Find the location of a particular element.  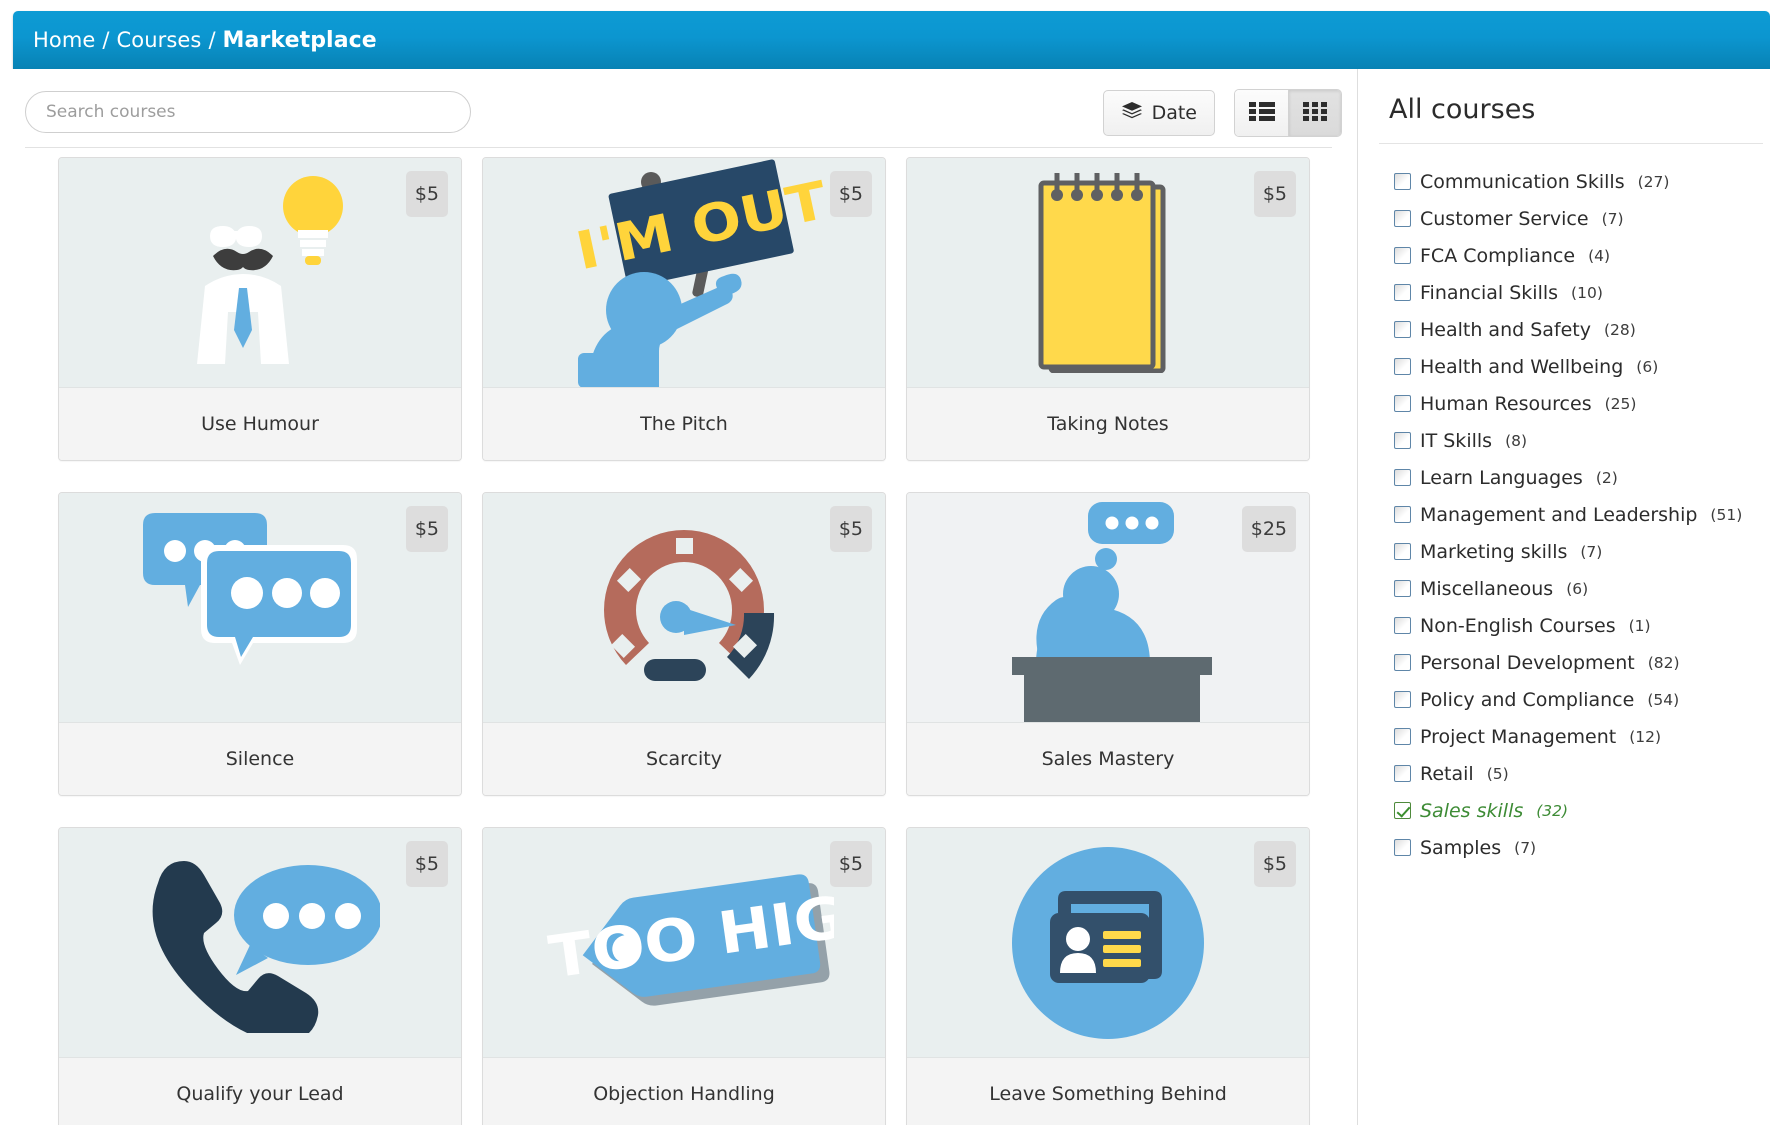

speedometer-gauge-icon is located at coordinates (684, 607).